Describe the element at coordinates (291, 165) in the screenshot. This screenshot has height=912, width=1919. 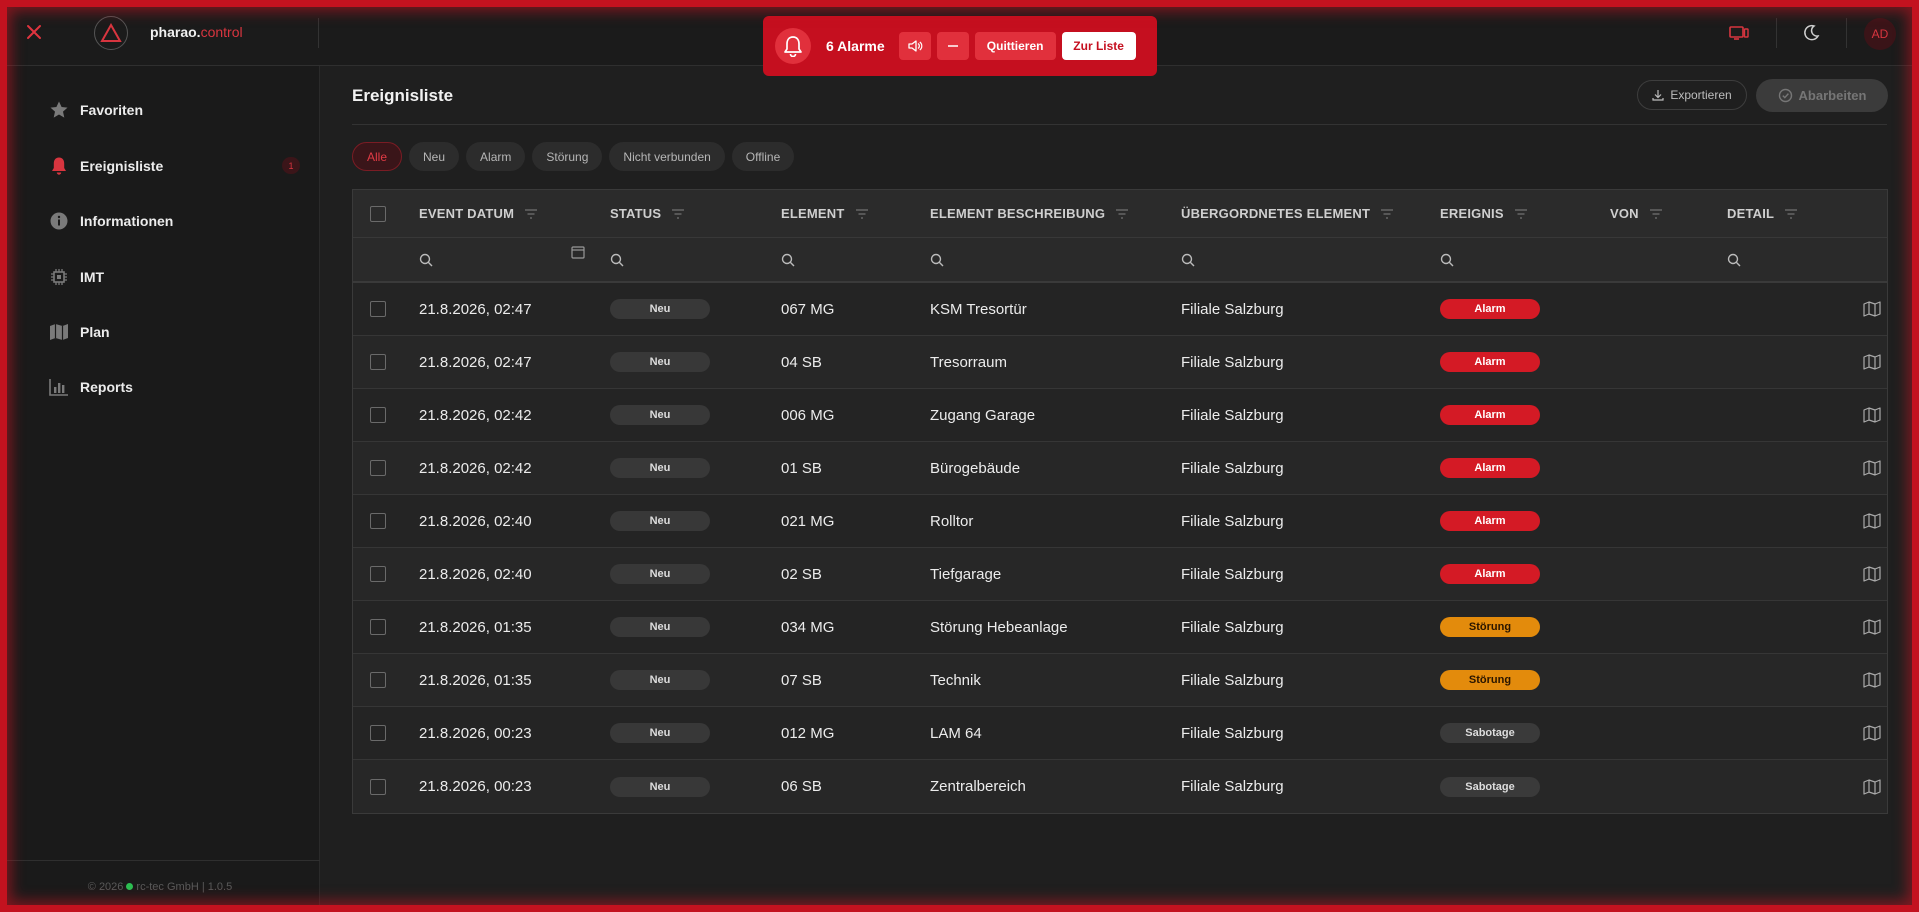
I see `notification-badge: 1` at that location.